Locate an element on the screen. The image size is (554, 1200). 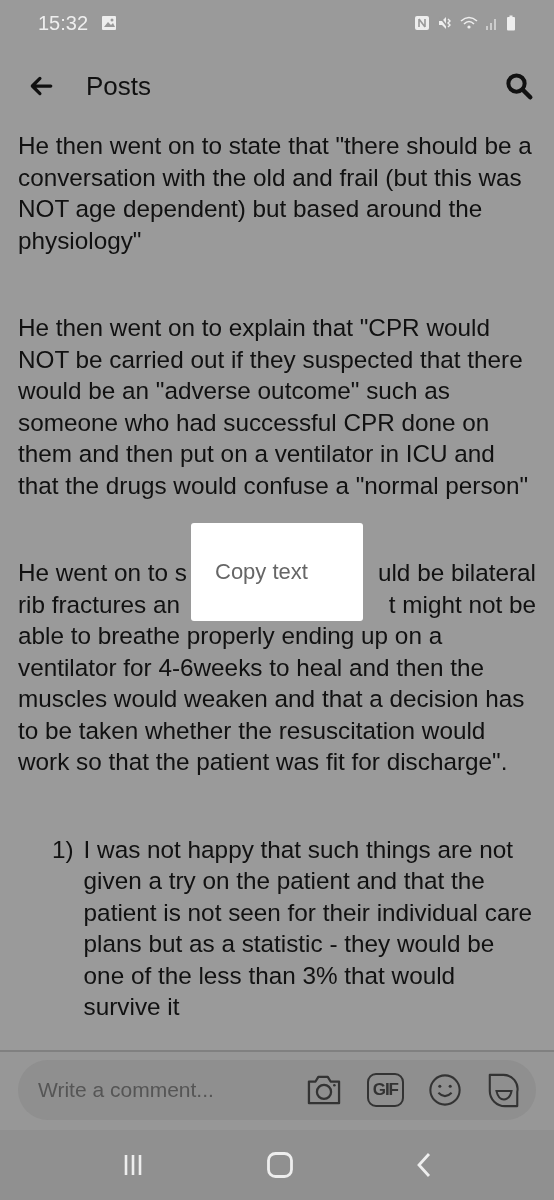
battery-icon is located at coordinates (511, 23).